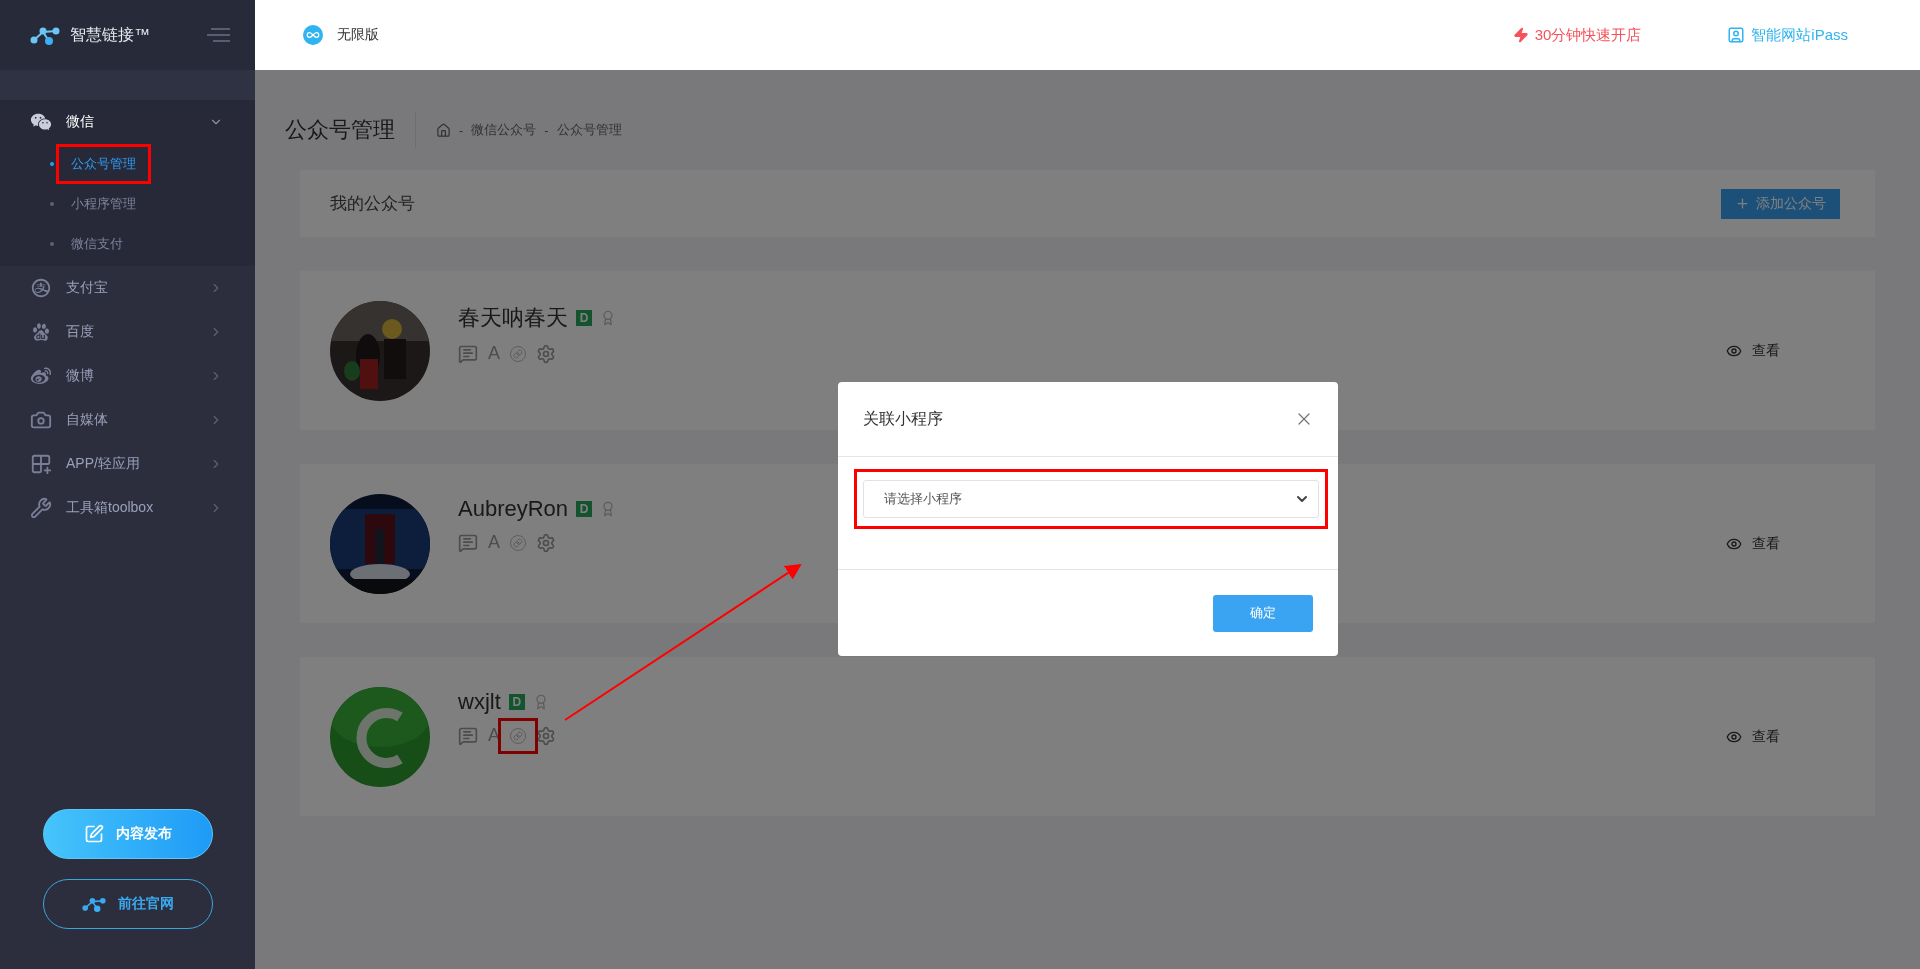 The height and width of the screenshot is (969, 1920). I want to click on breadcrumb-link: 微信公众号, so click(504, 130).